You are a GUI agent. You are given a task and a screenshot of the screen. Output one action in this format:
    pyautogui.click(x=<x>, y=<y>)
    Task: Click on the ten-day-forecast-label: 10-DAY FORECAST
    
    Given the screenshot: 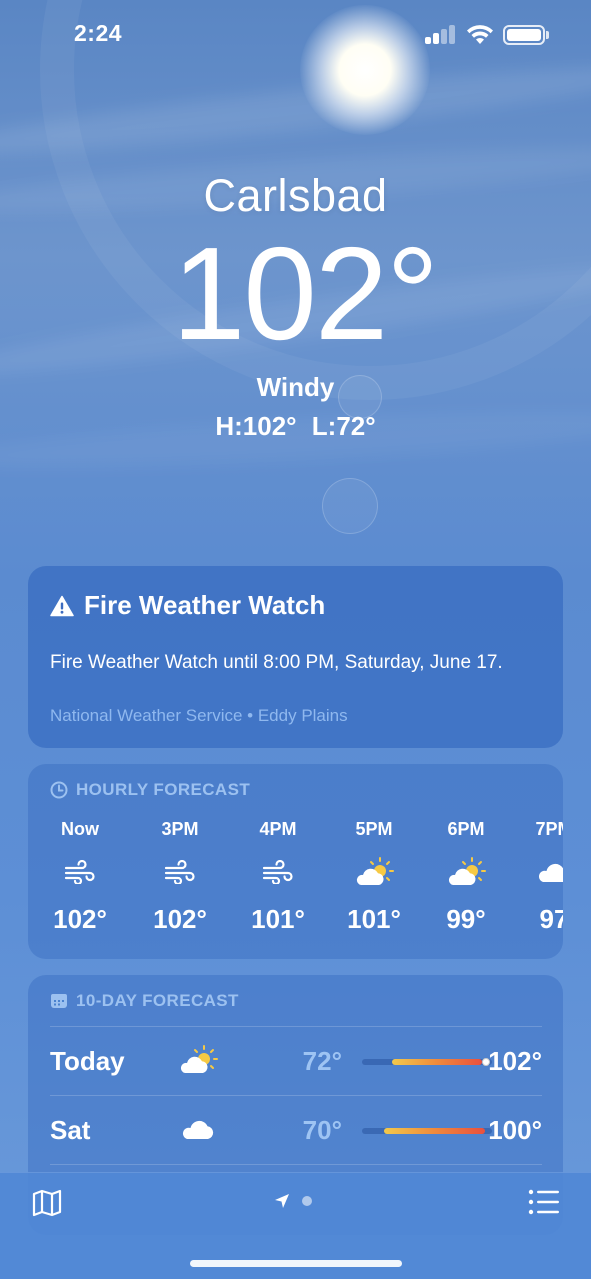 What is the action you would take?
    pyautogui.click(x=144, y=1001)
    